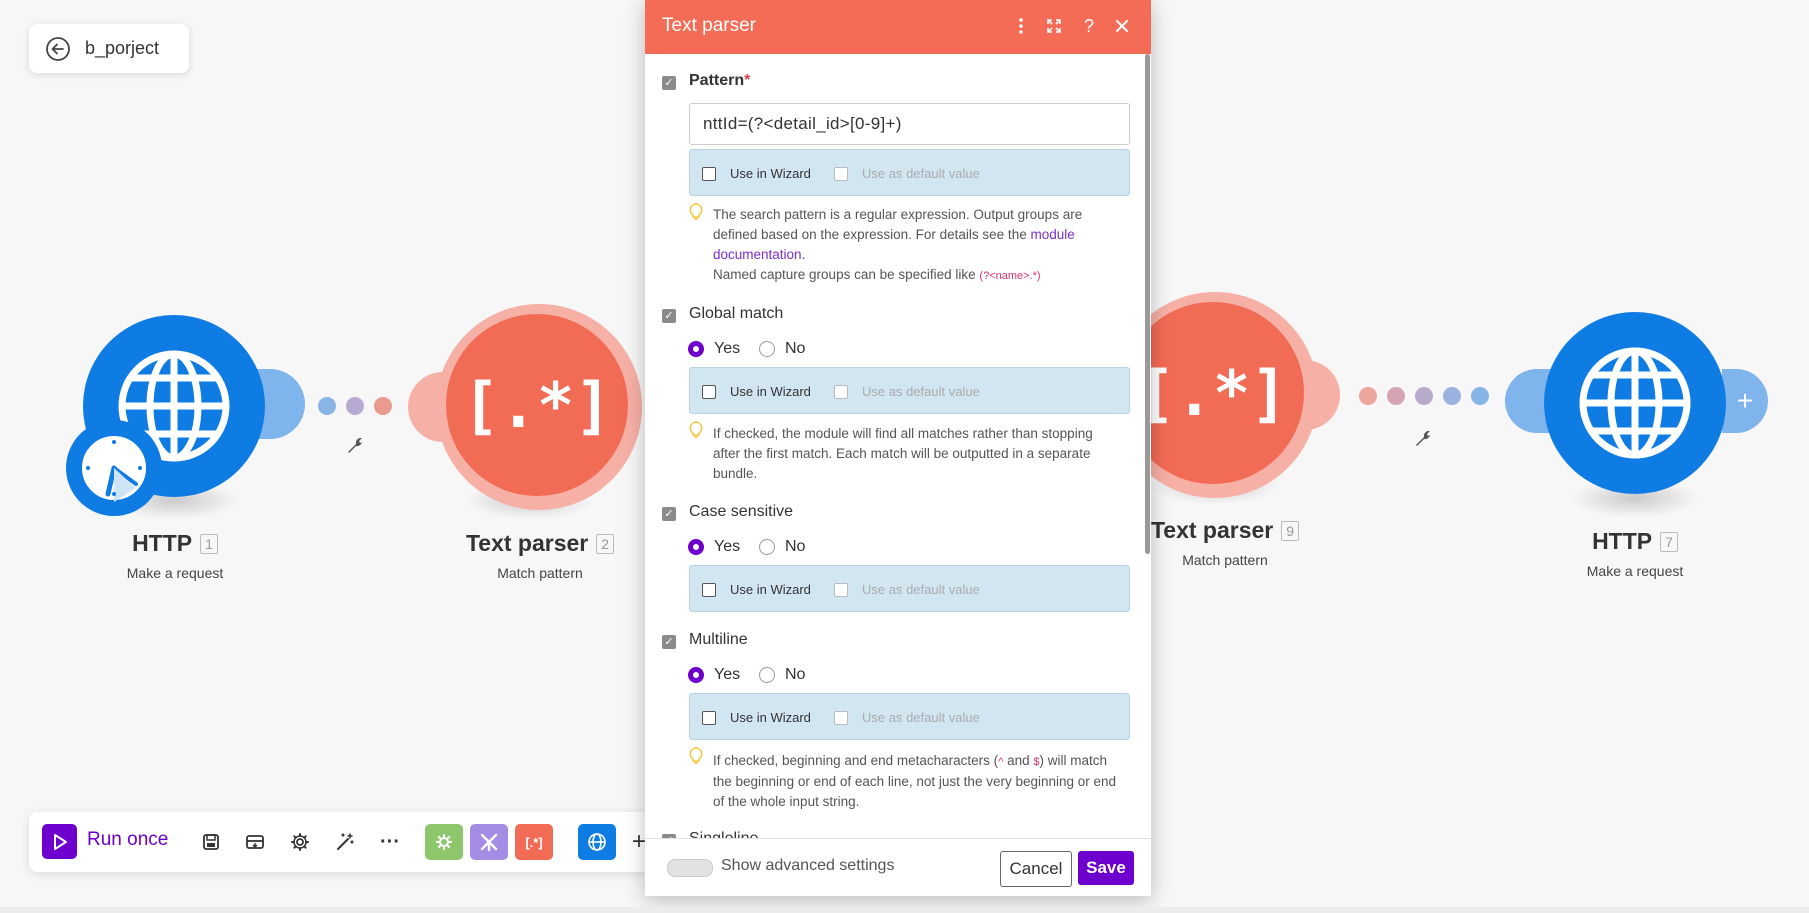  I want to click on flow-control-icon, so click(489, 842).